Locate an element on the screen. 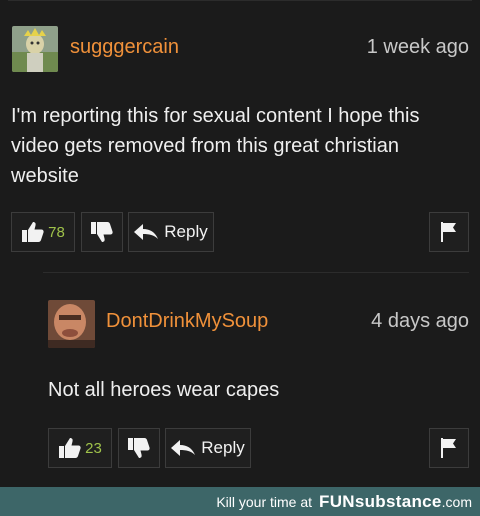  comment-text: Not all heroes wear capes is located at coordinates (164, 390).